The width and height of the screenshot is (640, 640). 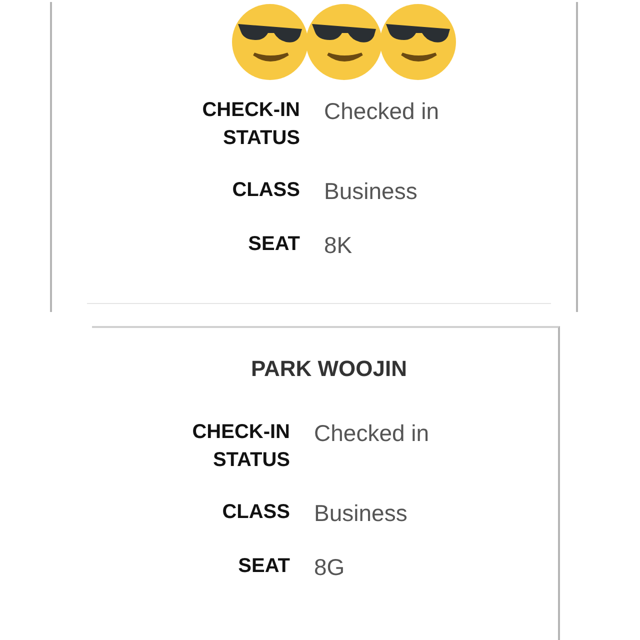 I want to click on field-value: 8G, so click(x=329, y=567).